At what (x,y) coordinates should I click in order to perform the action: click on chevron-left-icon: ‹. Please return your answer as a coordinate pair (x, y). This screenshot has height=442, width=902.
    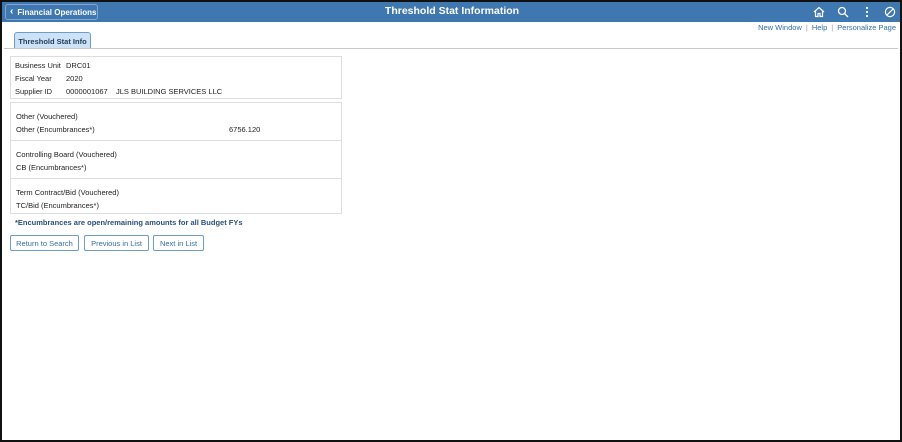
    Looking at the image, I should click on (12, 11).